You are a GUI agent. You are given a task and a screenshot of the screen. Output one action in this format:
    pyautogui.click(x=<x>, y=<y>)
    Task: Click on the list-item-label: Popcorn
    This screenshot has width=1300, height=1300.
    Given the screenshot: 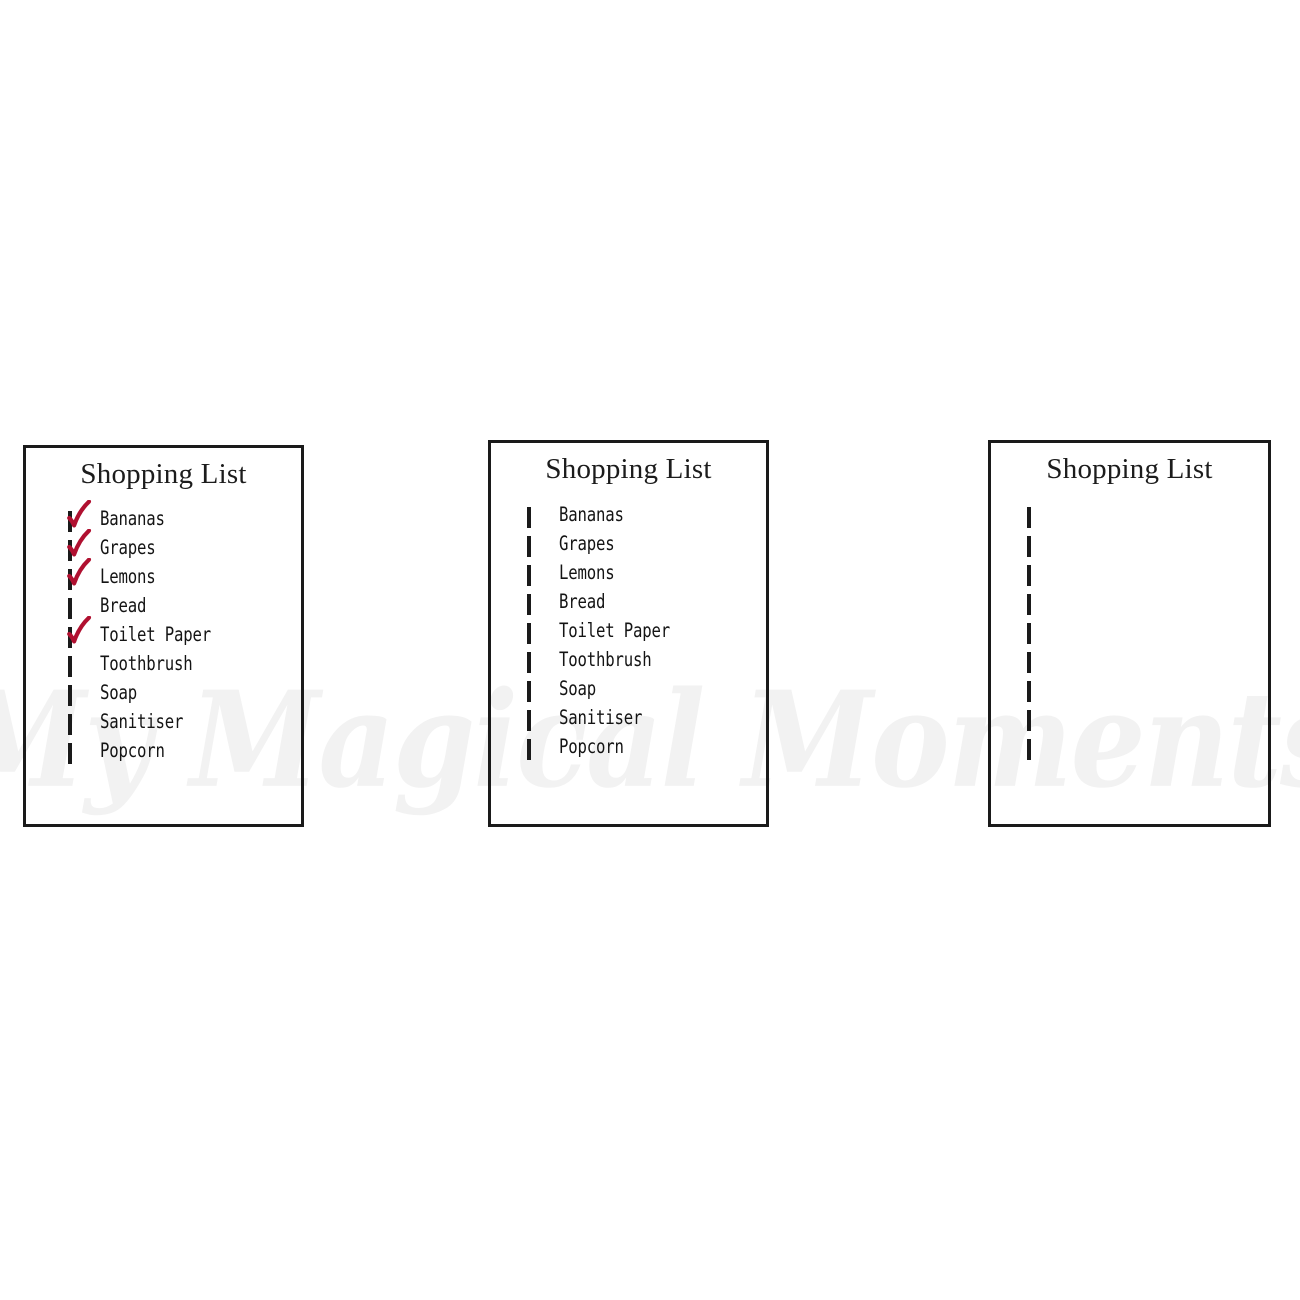 What is the action you would take?
    pyautogui.click(x=132, y=750)
    